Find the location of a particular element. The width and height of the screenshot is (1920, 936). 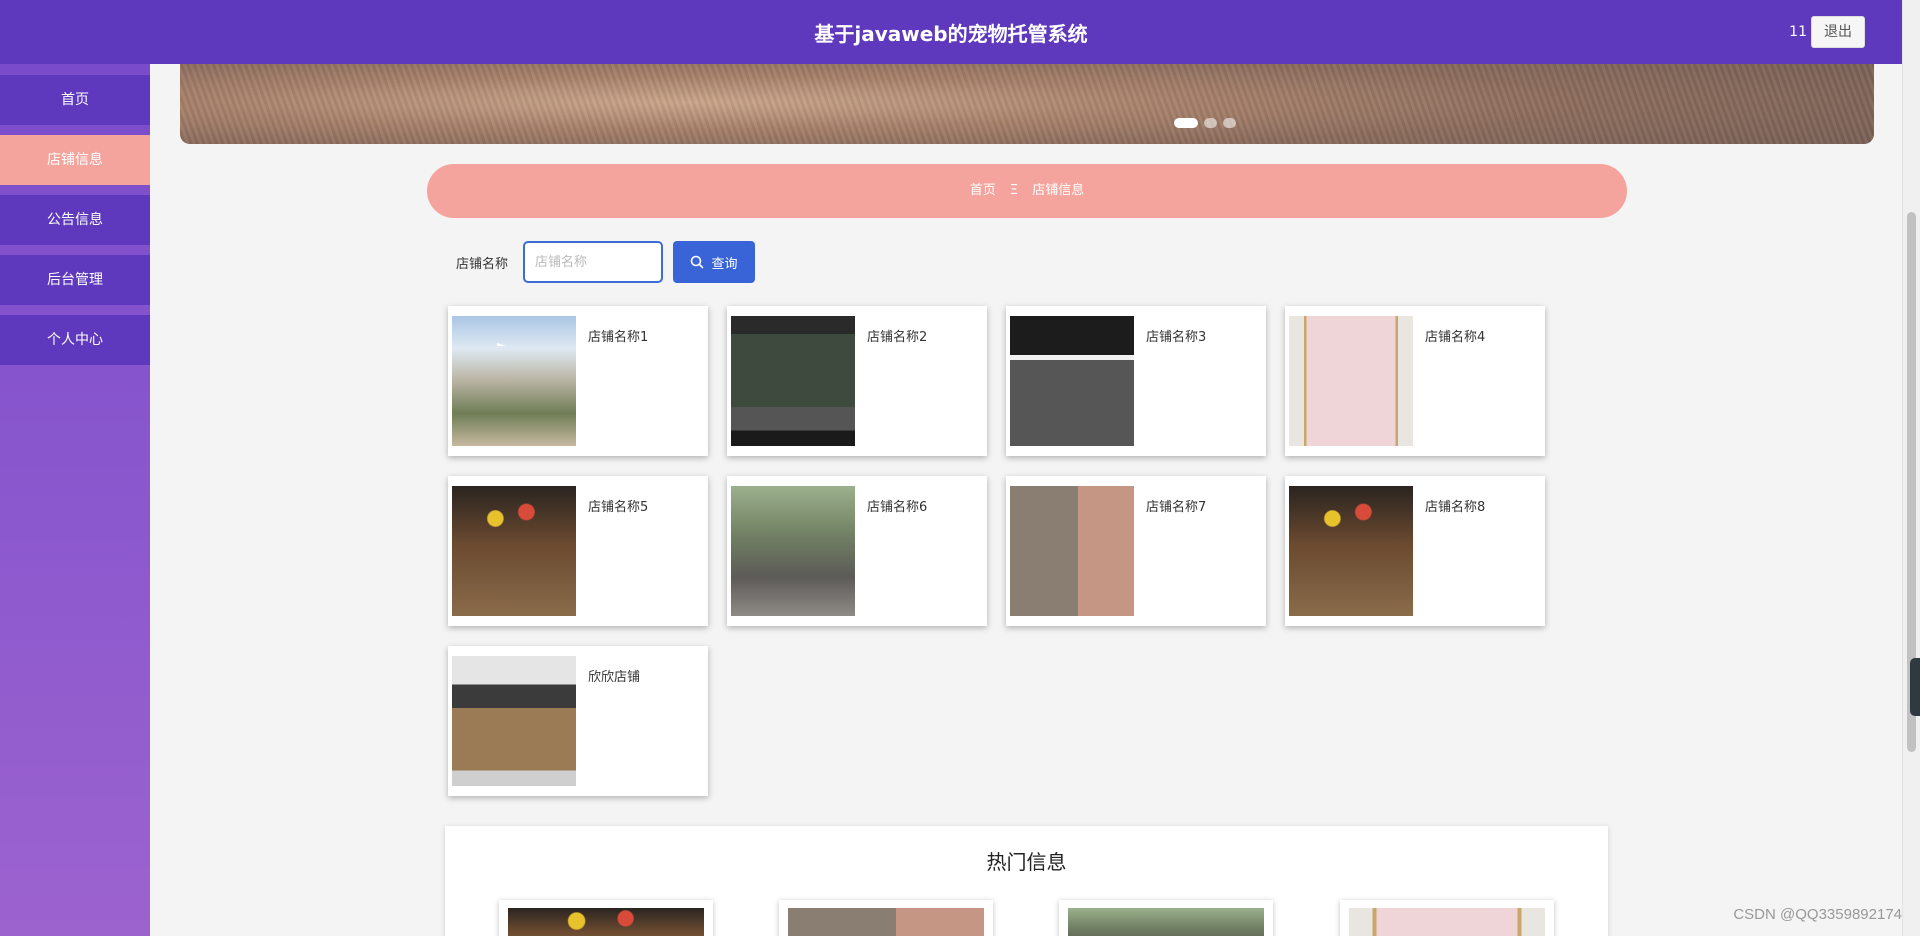

breadcrumb-current: 店铺信息 is located at coordinates (1058, 190).